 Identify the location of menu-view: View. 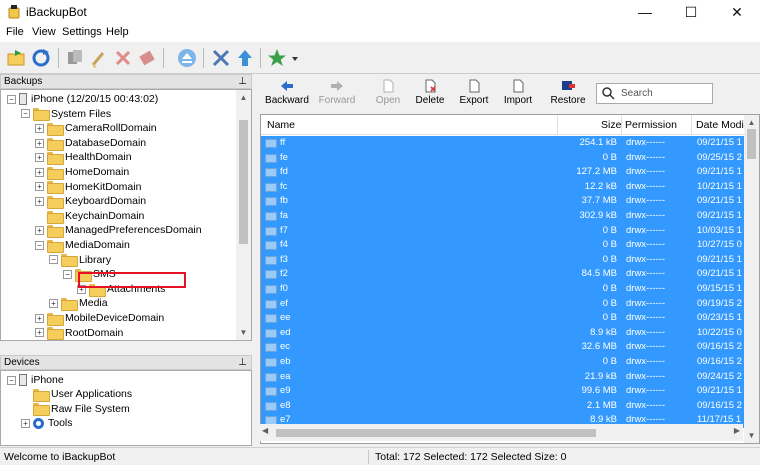
(44, 32).